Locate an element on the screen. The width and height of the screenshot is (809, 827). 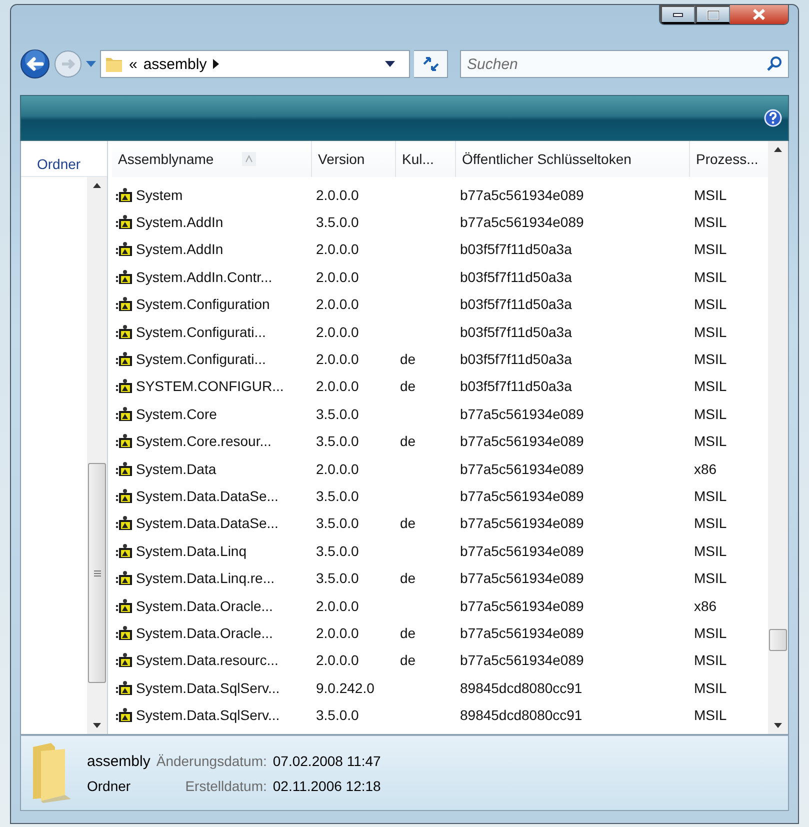
grip-icon is located at coordinates (97, 573).